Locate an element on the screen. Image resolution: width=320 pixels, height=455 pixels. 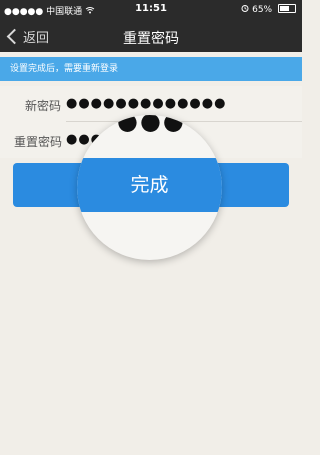
new-password-field: ●●●●●●●●●●●●● is located at coordinates (146, 103).